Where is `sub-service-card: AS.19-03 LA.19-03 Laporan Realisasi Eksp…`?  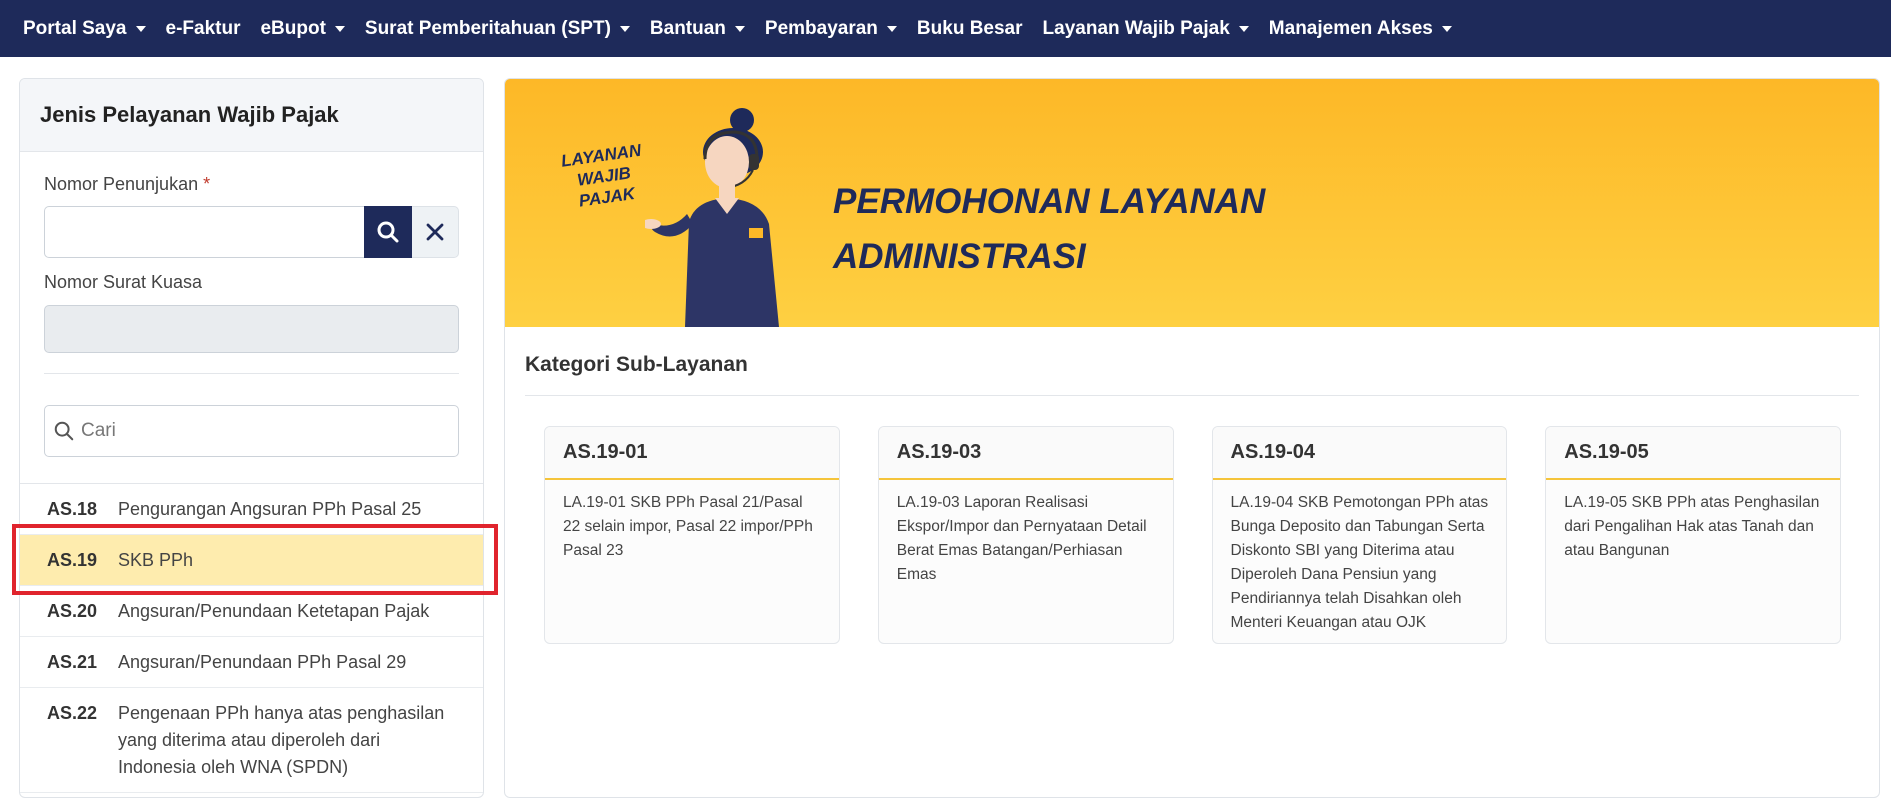 sub-service-card: AS.19-03 LA.19-03 Laporan Realisasi Eksp… is located at coordinates (1025, 535).